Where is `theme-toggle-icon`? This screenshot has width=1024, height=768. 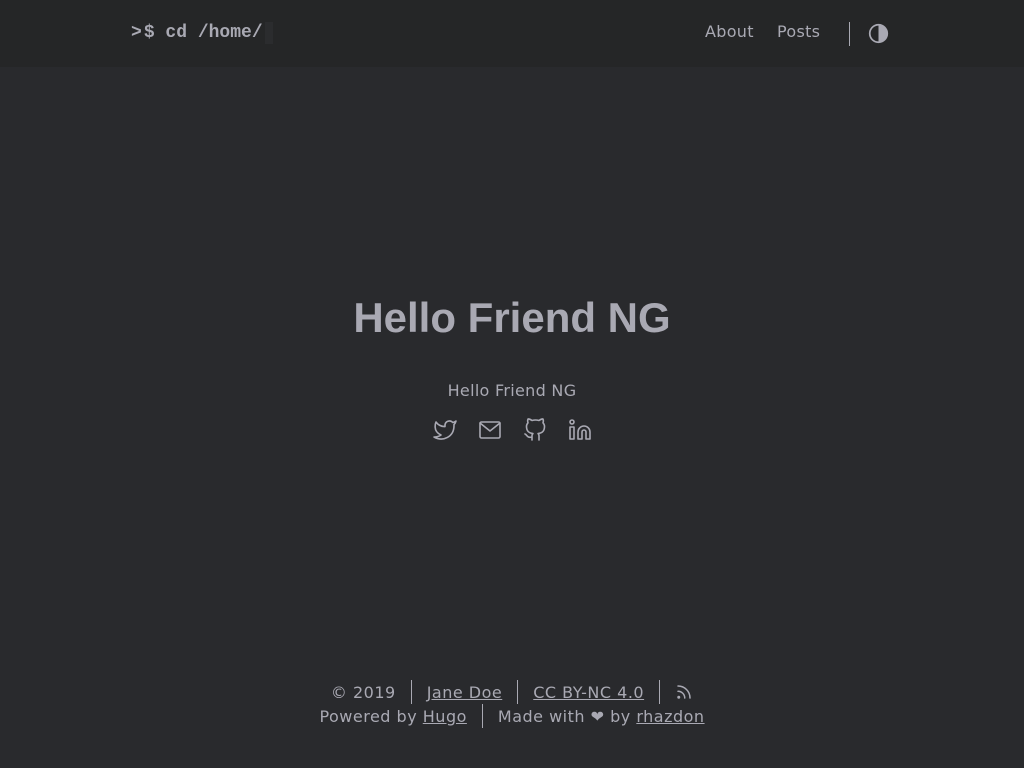 theme-toggle-icon is located at coordinates (878, 33).